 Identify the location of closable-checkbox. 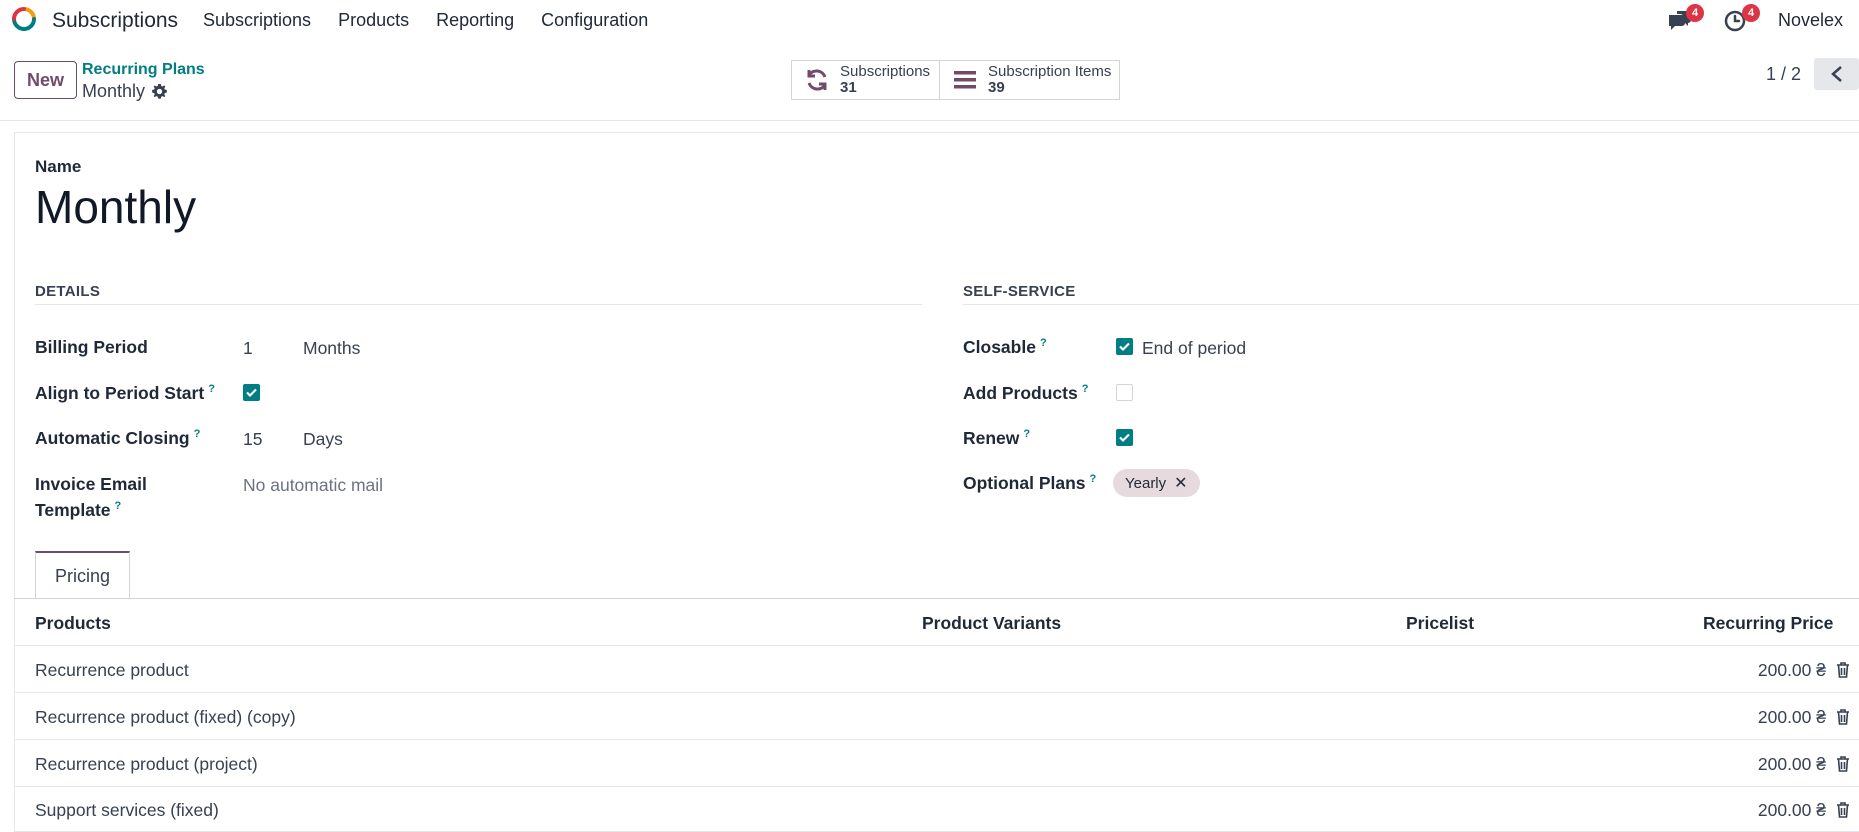
(1124, 346).